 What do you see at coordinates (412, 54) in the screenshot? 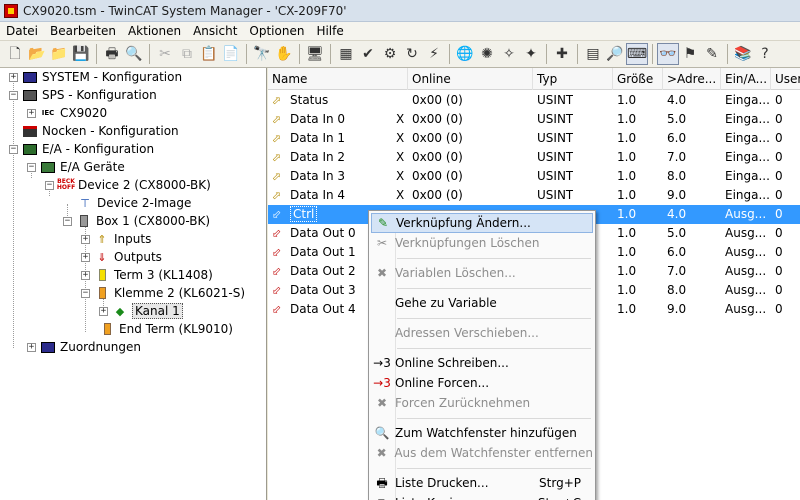
I see `restart-icon: ↻` at bounding box center [412, 54].